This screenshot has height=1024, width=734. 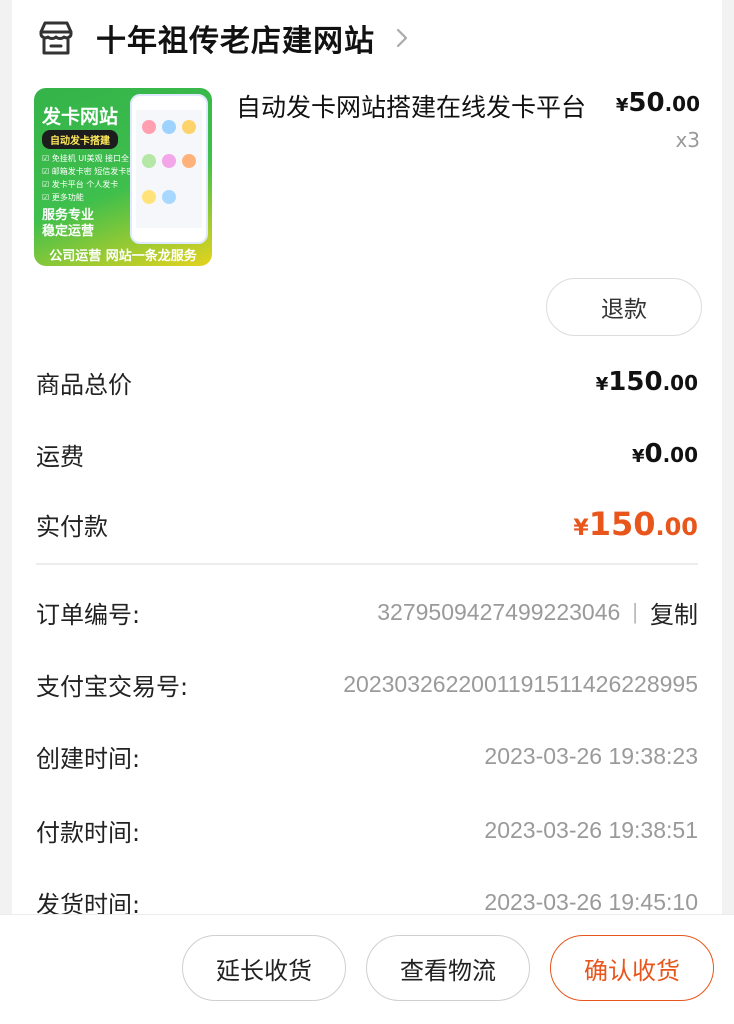 I want to click on order-number-value: 3279509427499223046, so click(x=499, y=611).